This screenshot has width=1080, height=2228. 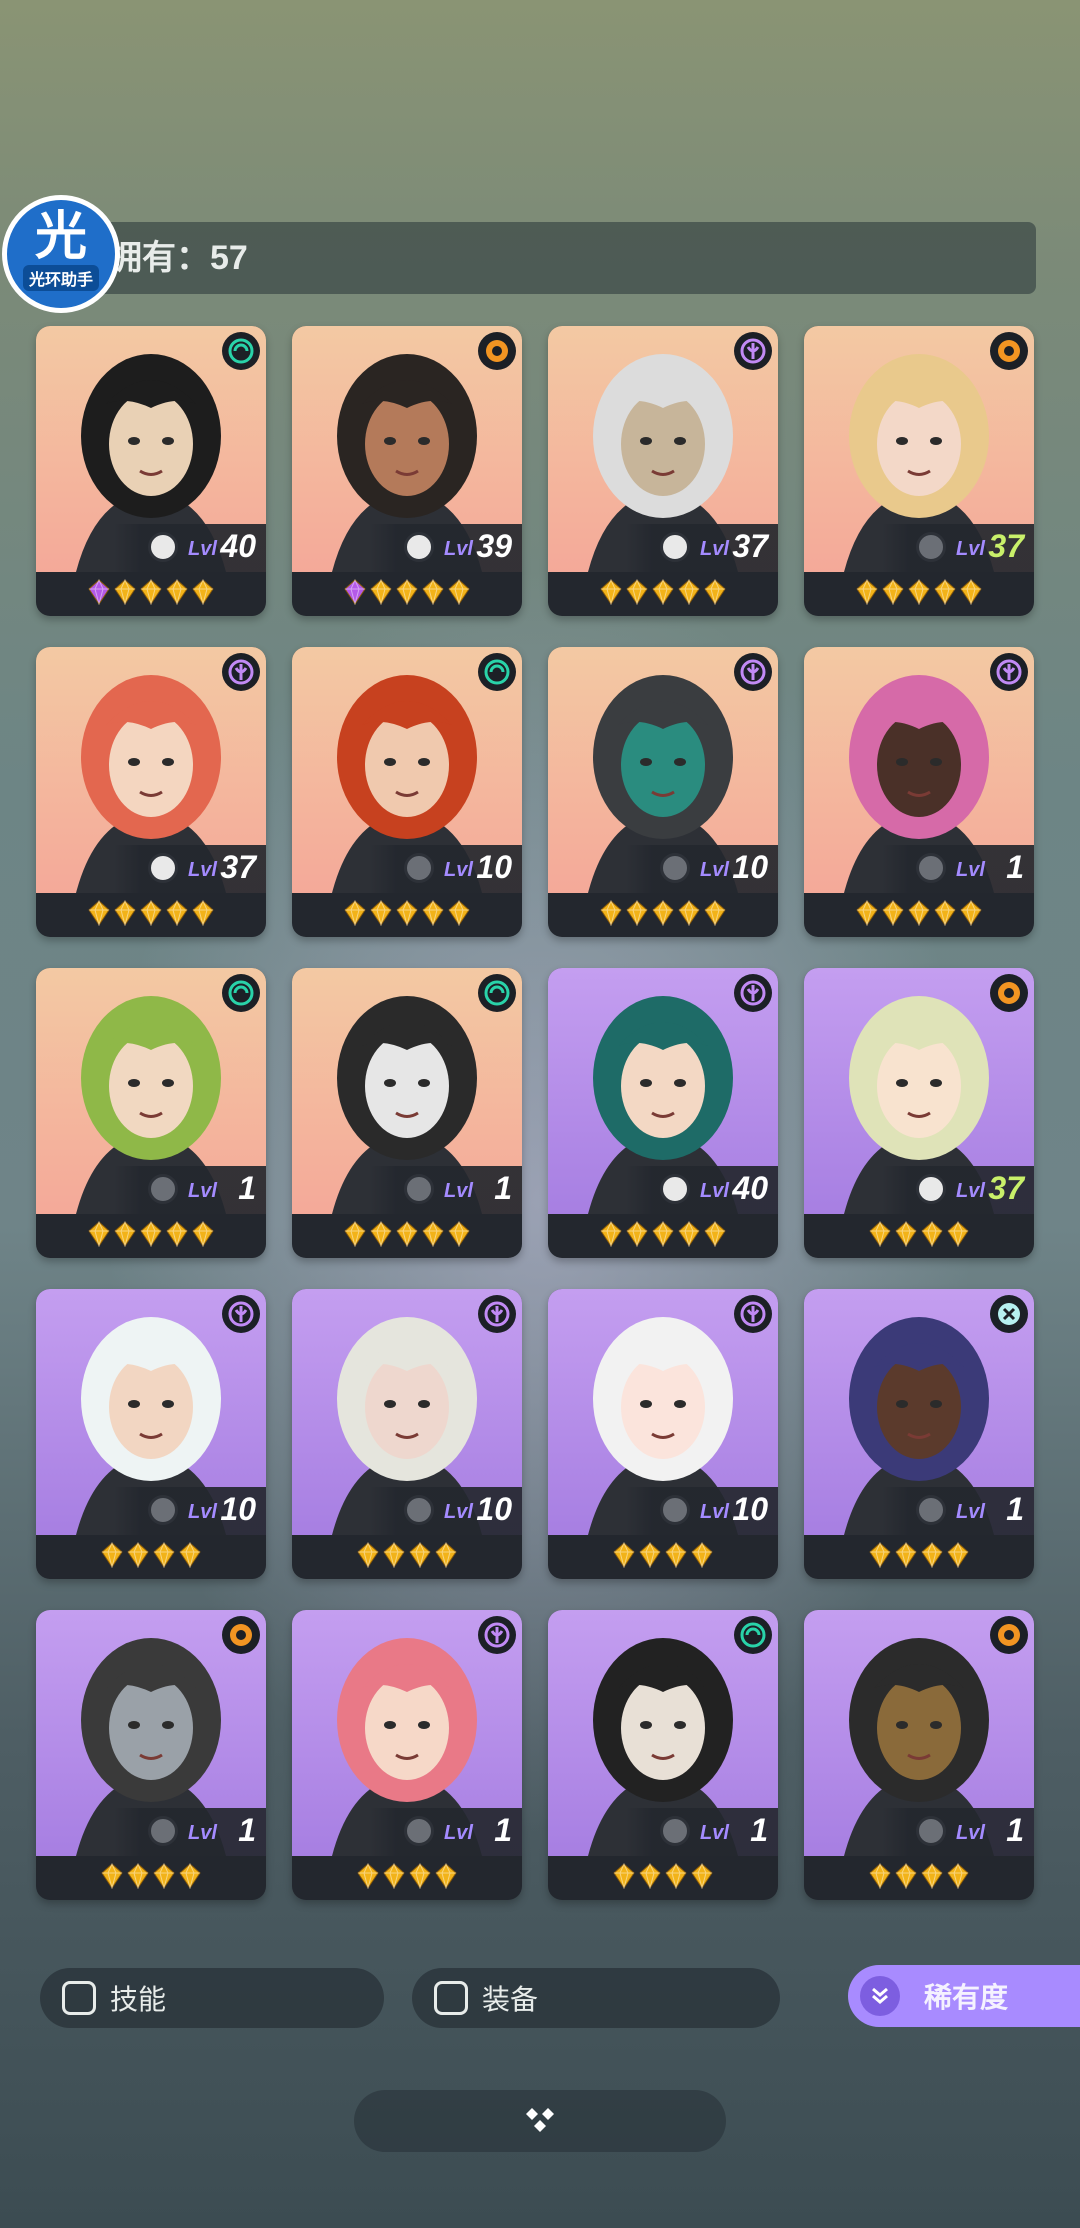 What do you see at coordinates (238, 546) in the screenshot?
I see `level-value: 40` at bounding box center [238, 546].